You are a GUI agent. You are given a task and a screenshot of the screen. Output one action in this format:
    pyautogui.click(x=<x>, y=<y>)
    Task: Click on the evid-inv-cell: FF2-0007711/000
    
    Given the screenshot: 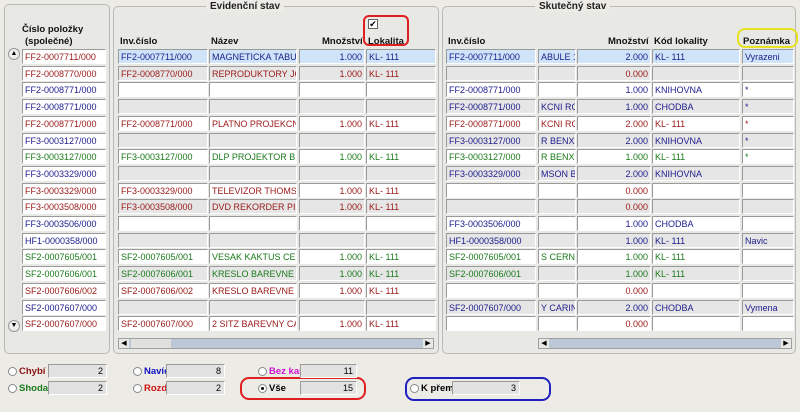 What is the action you would take?
    pyautogui.click(x=163, y=56)
    